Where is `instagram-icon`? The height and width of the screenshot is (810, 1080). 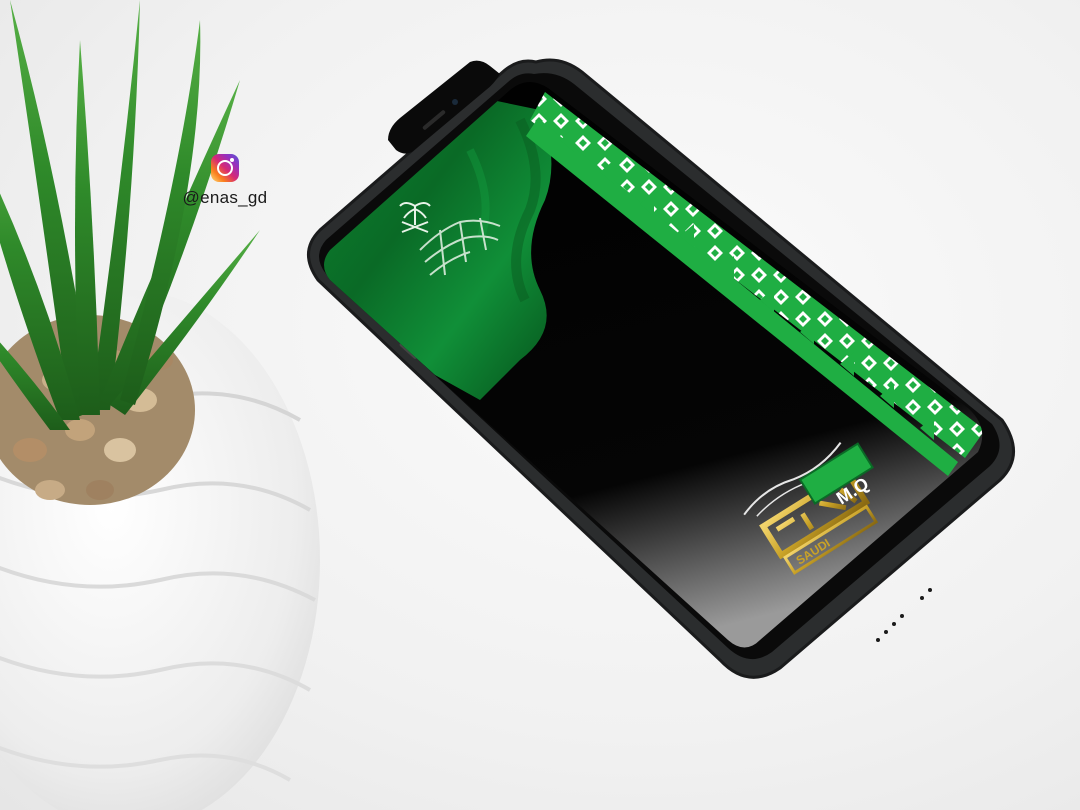 instagram-icon is located at coordinates (225, 168).